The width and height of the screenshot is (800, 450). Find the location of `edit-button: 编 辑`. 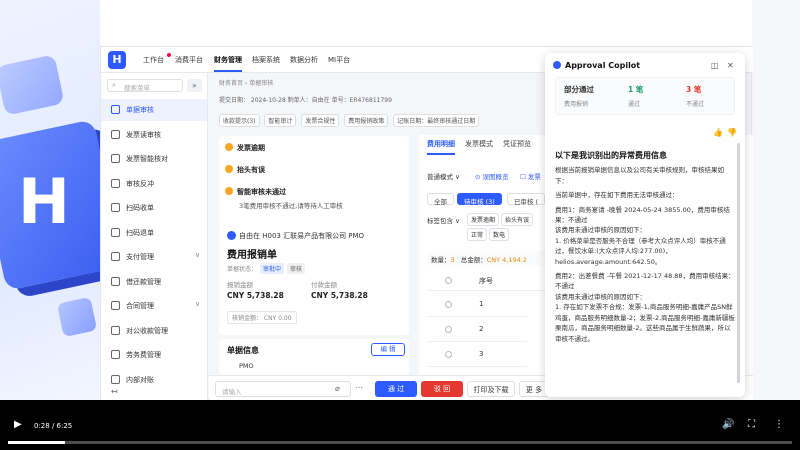

edit-button: 编 辑 is located at coordinates (388, 349).